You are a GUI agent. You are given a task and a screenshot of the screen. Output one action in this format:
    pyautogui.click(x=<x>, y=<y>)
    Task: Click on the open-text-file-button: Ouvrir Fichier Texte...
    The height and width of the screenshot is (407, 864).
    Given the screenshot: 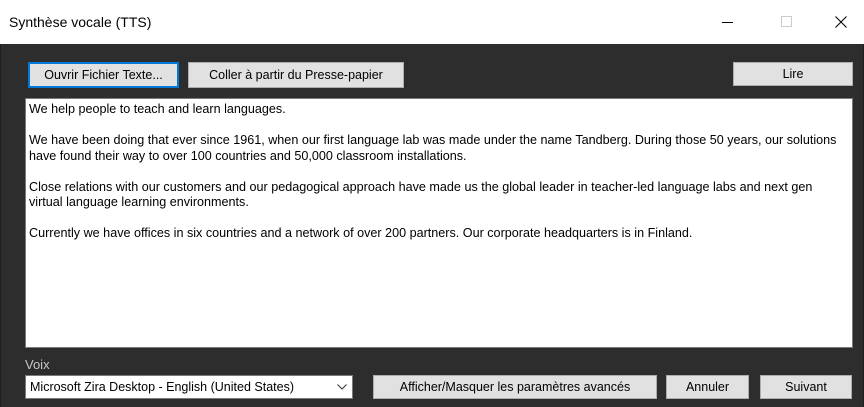 What is the action you would take?
    pyautogui.click(x=103, y=75)
    